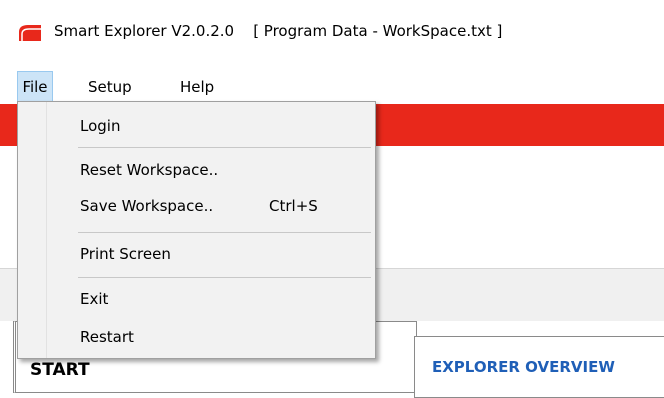  I want to click on app-logo-icon, so click(30, 33).